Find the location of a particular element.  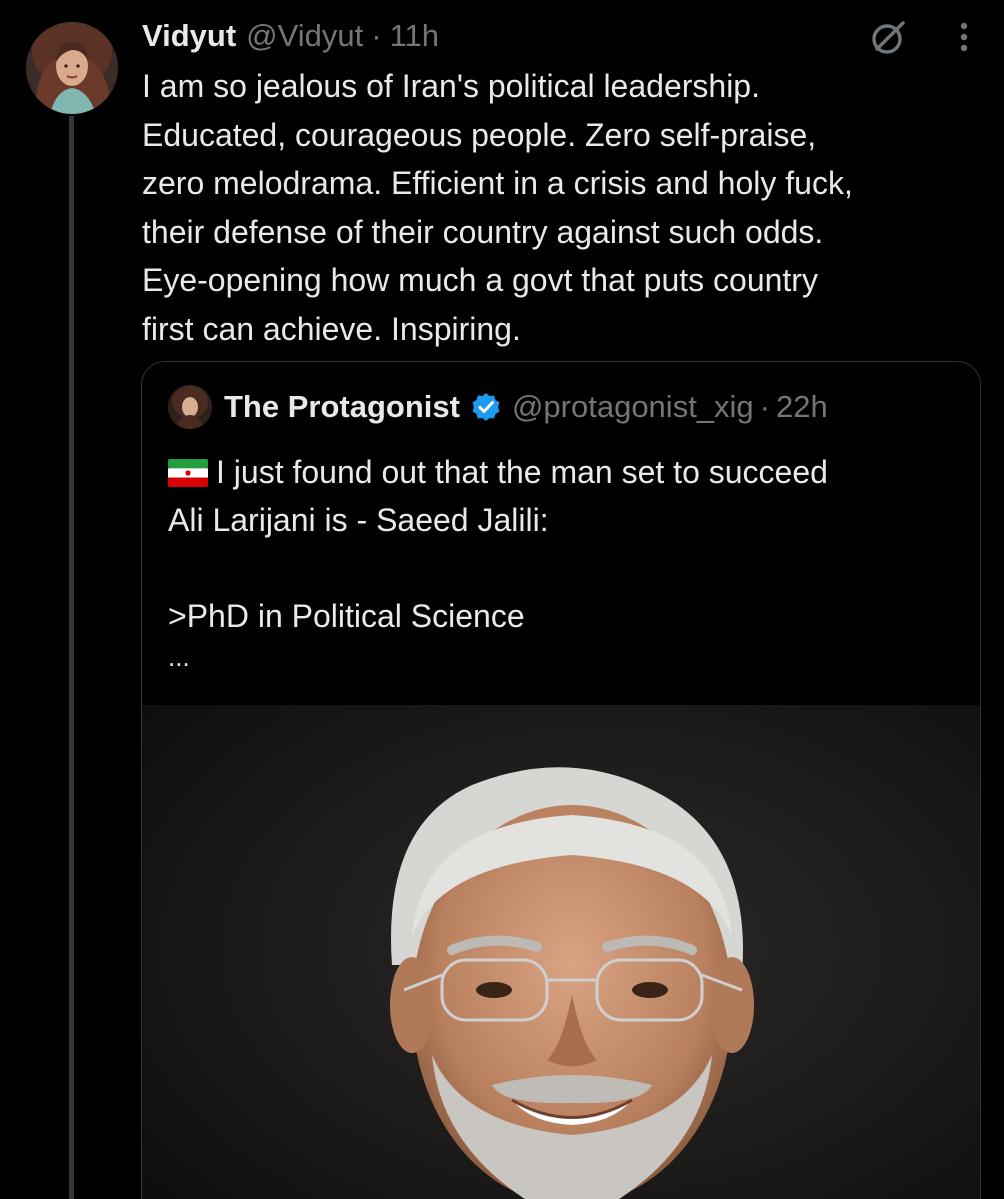

quote-timestamp: 22h is located at coordinates (802, 407).